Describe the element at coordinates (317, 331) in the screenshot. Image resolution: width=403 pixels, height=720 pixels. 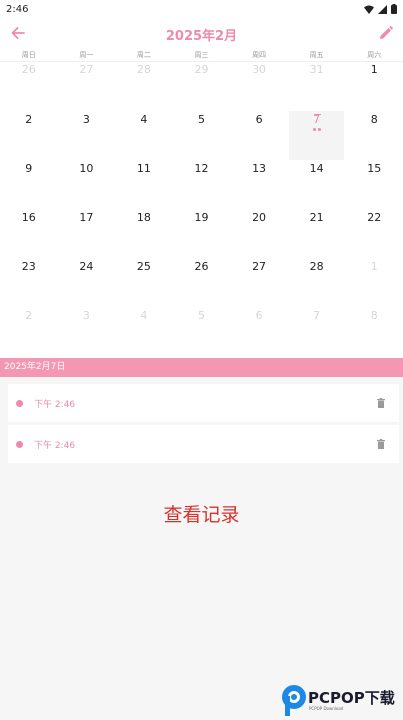
I see `calendar-day: 7` at that location.